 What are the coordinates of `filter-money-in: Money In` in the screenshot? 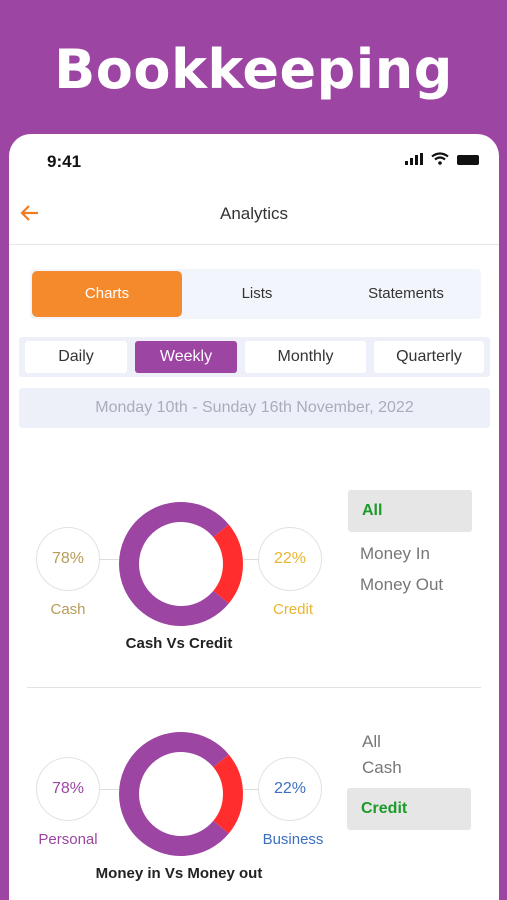 It's located at (395, 554).